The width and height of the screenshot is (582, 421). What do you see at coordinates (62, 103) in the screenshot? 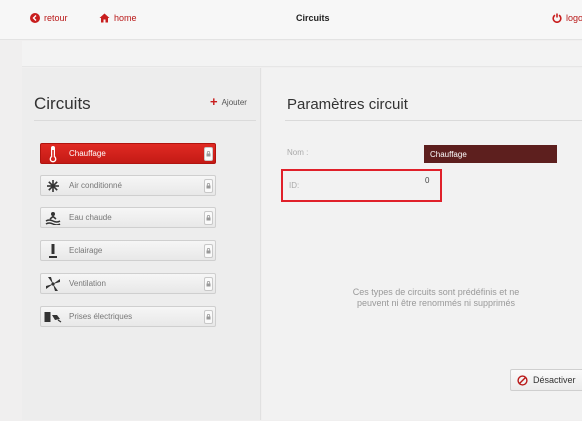
I see `circuits-title: Circuits` at bounding box center [62, 103].